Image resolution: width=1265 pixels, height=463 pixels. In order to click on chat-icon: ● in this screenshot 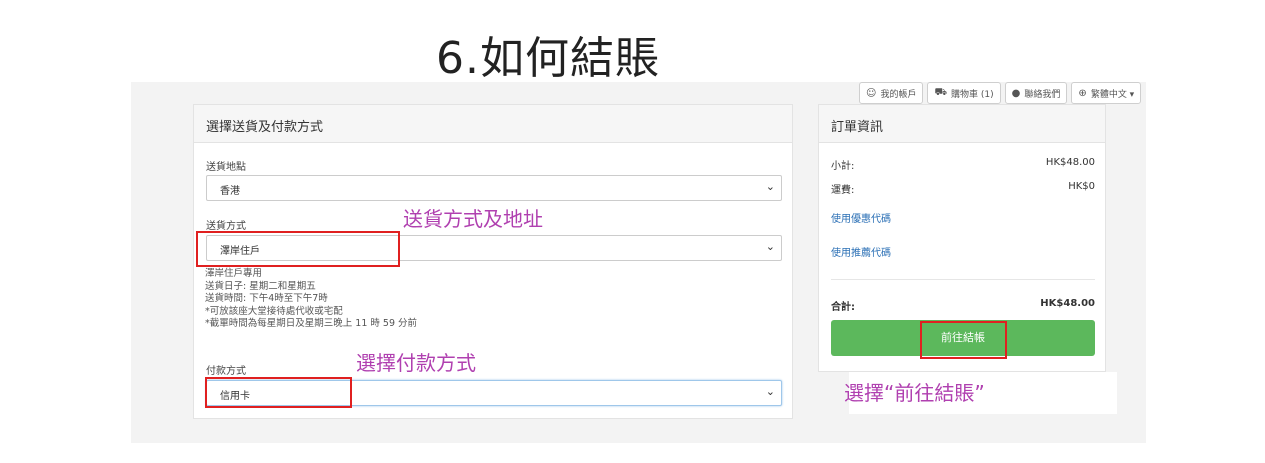, I will do `click(1016, 93)`.